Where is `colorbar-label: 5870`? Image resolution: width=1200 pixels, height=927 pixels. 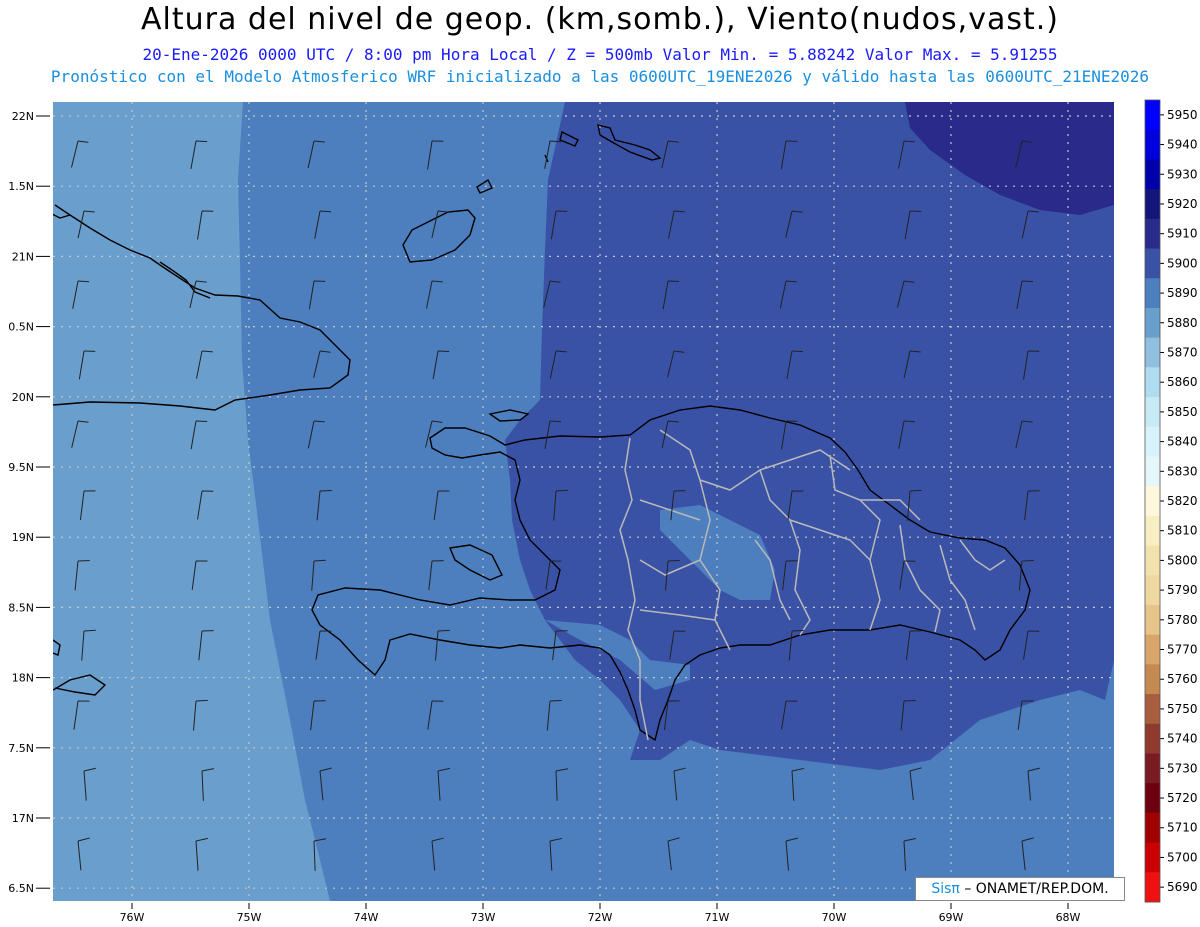
colorbar-label: 5870 is located at coordinates (1182, 352).